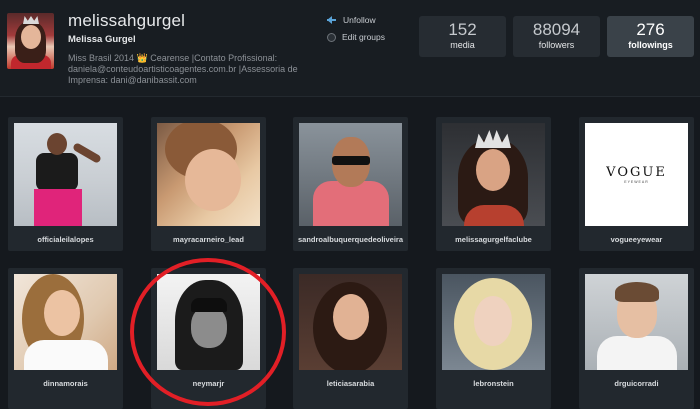 The height and width of the screenshot is (409, 700). I want to click on vogue-logo-sub: EYEWEAR, so click(636, 182).